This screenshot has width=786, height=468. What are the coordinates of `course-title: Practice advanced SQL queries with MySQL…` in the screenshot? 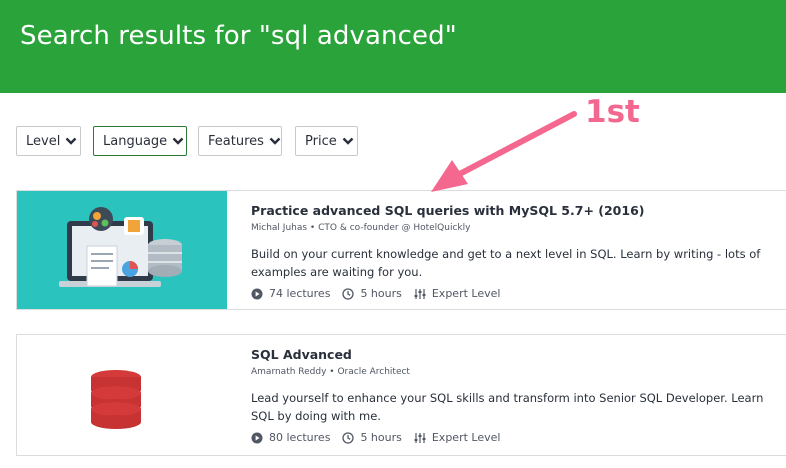 It's located at (448, 210).